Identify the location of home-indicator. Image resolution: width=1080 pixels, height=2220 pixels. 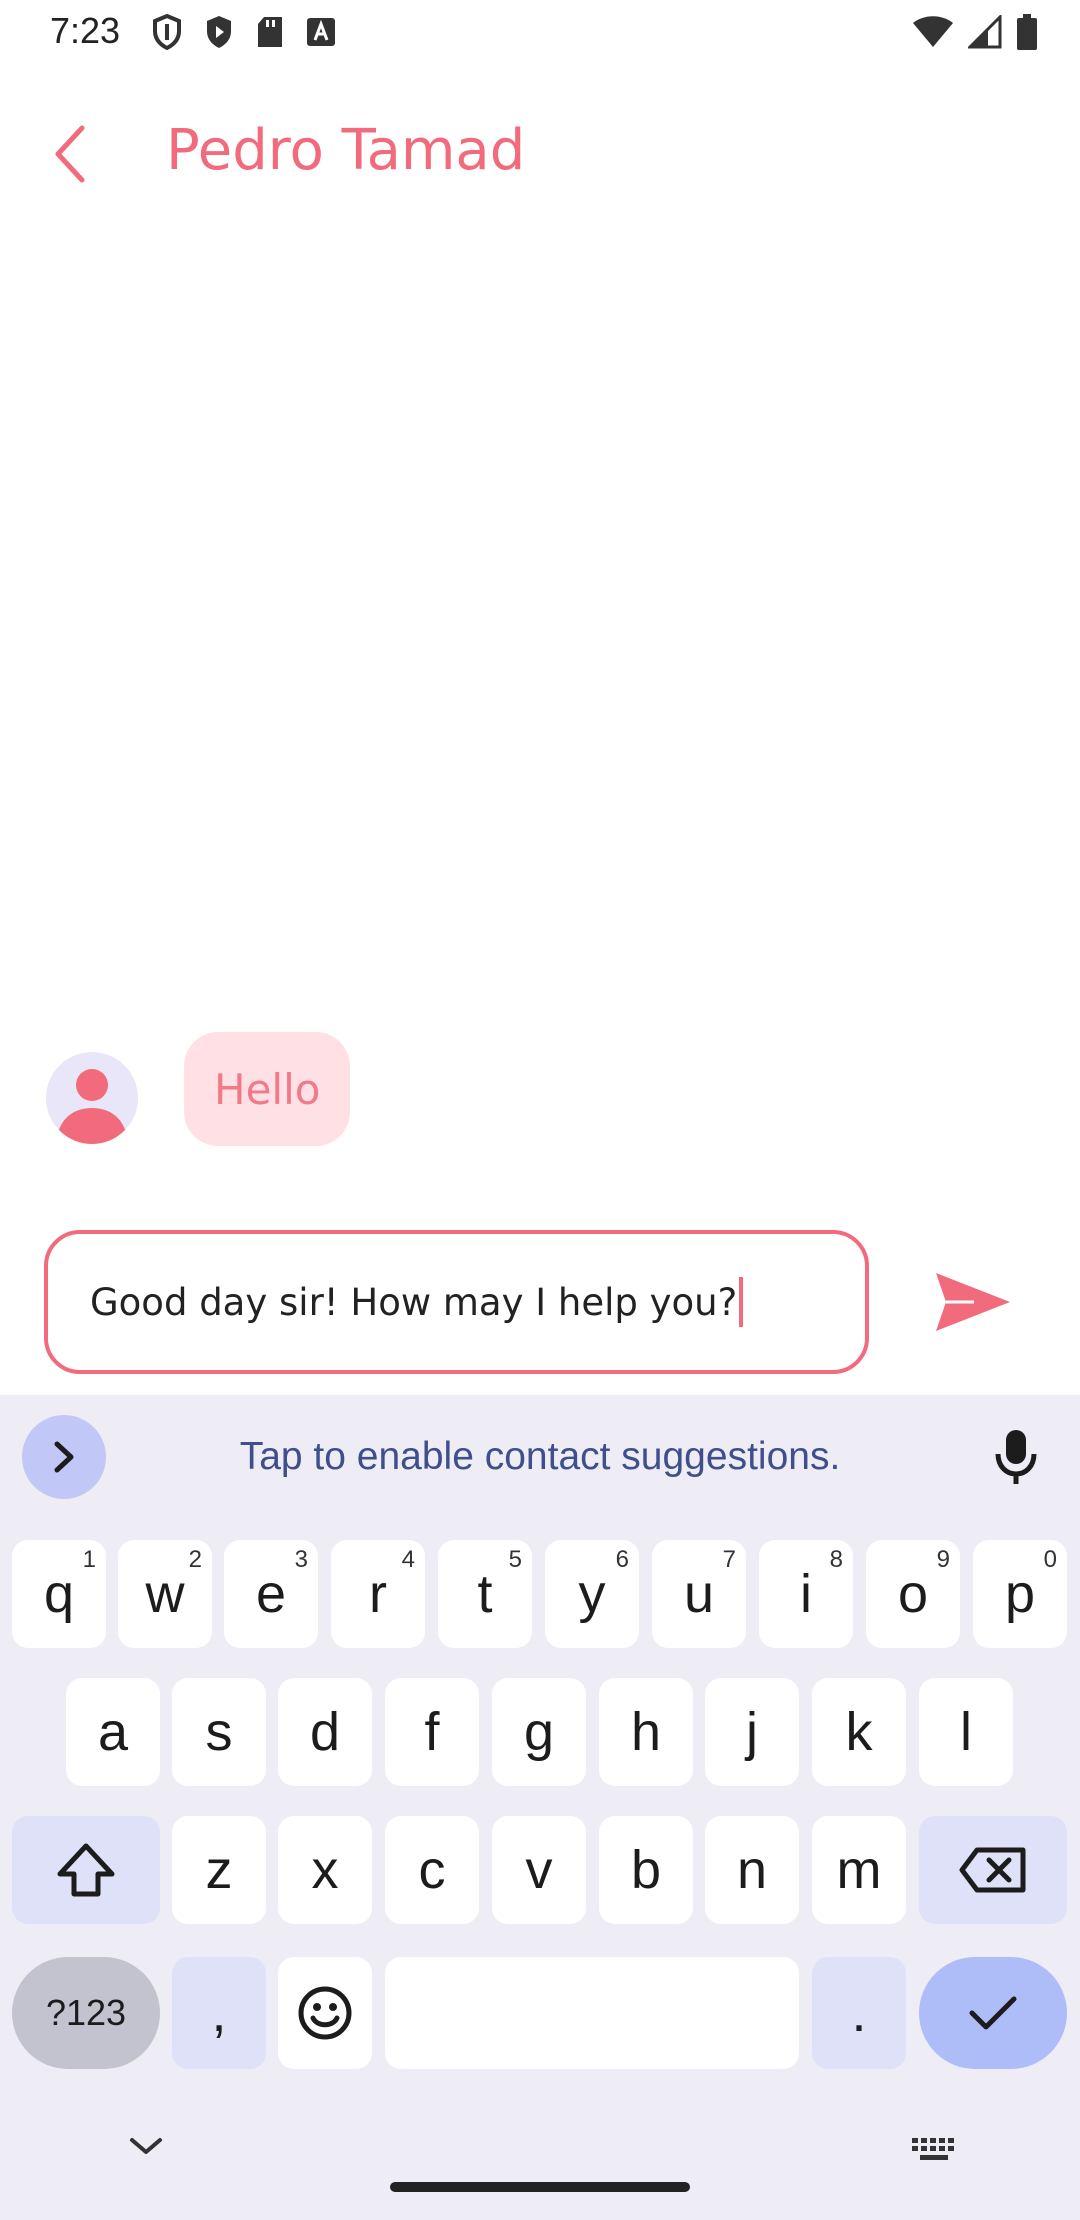
(540, 2187).